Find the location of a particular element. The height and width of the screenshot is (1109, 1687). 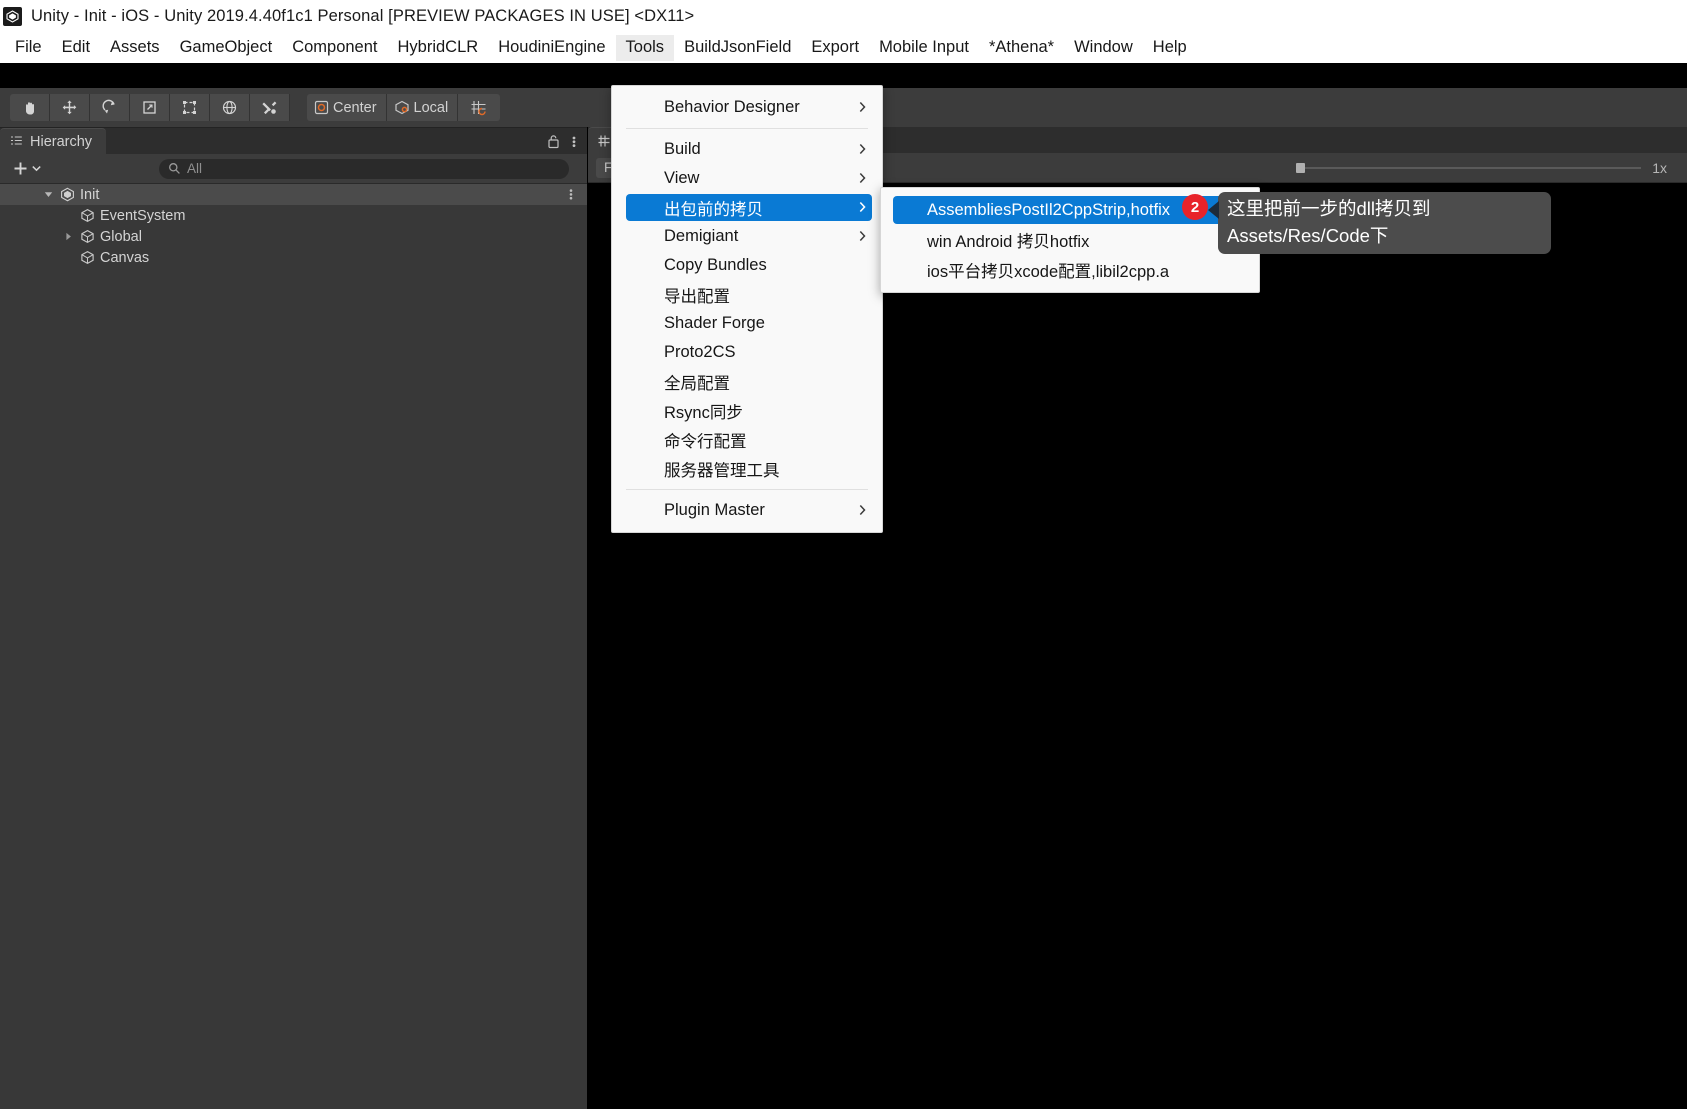

tree-item-label: EventSystem is located at coordinates (143, 215).